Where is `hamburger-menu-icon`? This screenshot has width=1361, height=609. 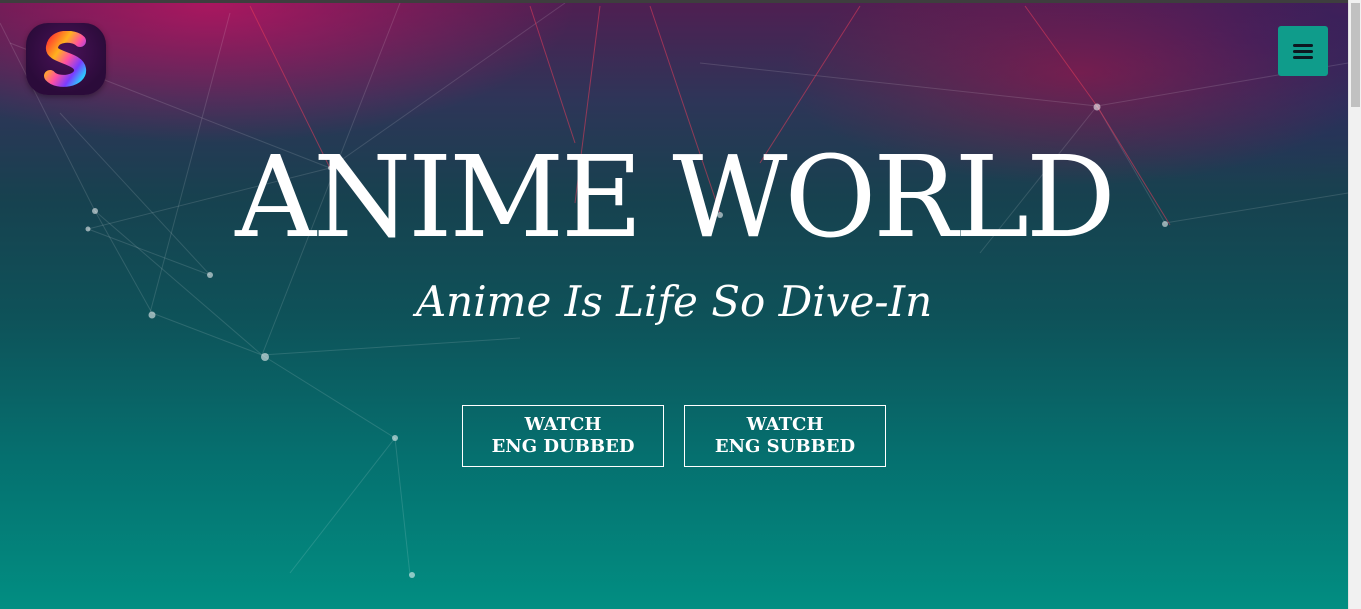
hamburger-menu-icon is located at coordinates (1303, 51).